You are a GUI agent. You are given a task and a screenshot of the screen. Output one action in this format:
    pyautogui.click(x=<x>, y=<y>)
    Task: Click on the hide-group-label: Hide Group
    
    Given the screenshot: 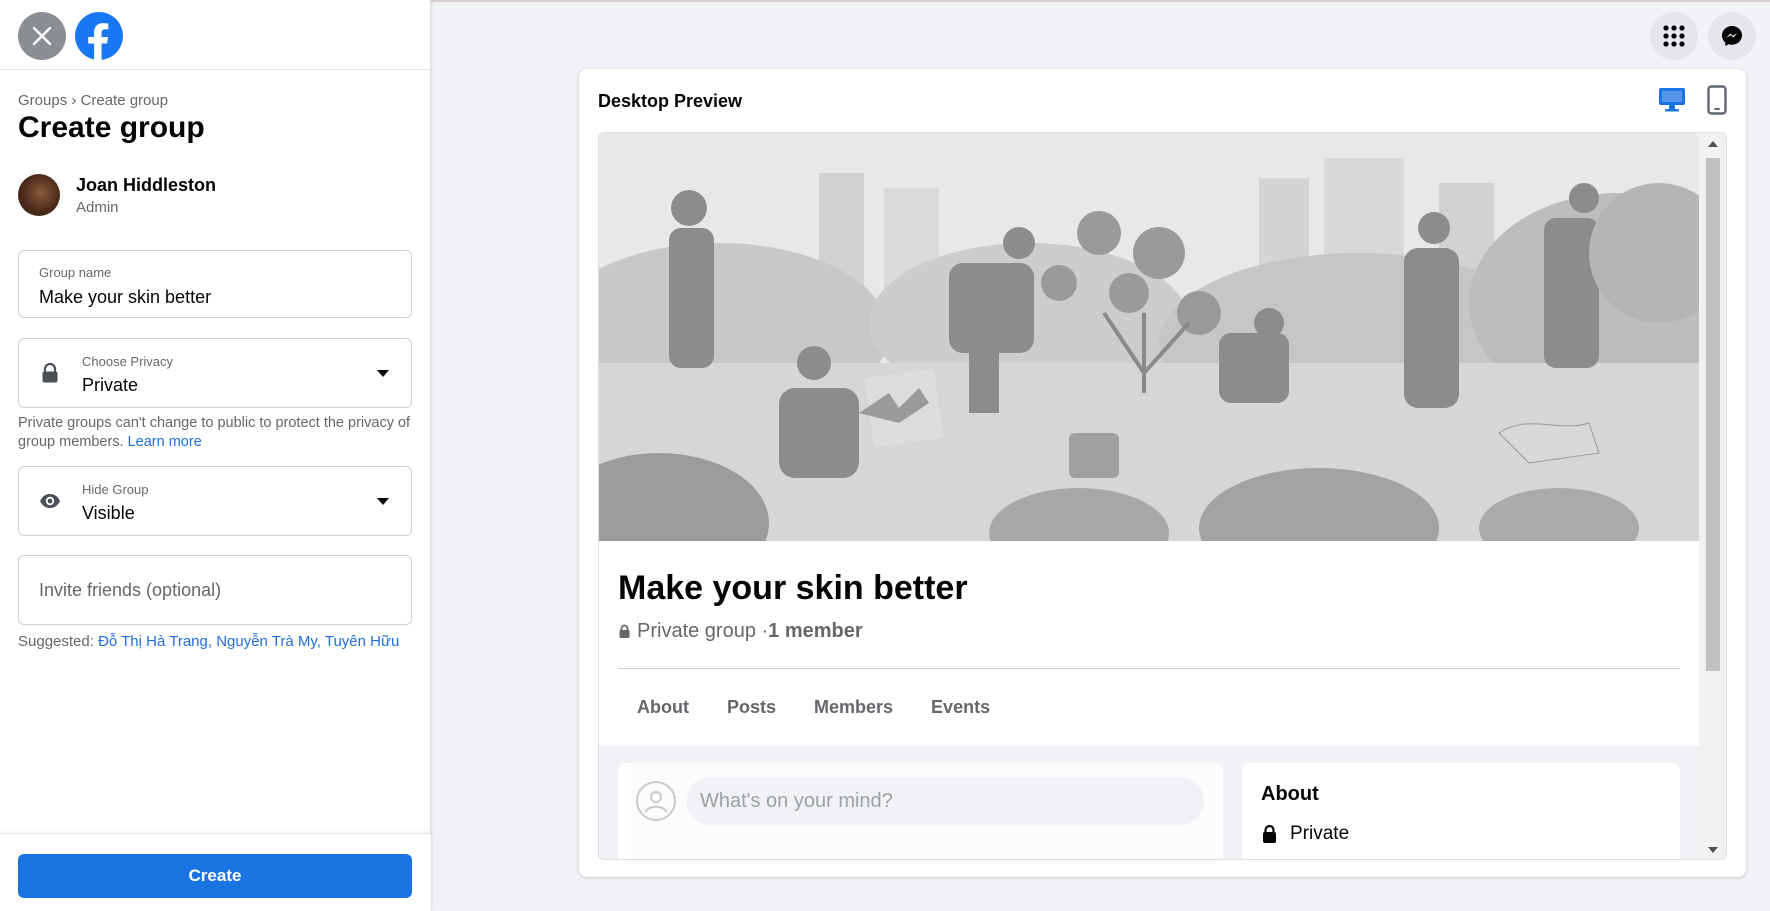 What is the action you would take?
    pyautogui.click(x=115, y=489)
    